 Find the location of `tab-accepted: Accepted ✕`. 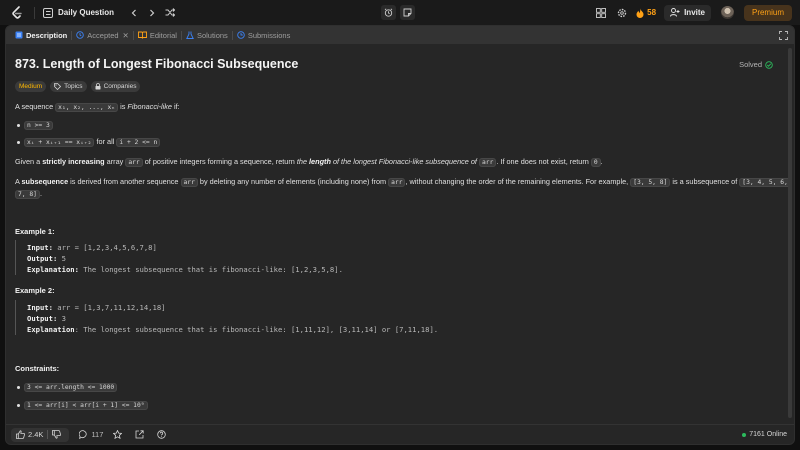

tab-accepted: Accepted ✕ is located at coordinates (102, 35).